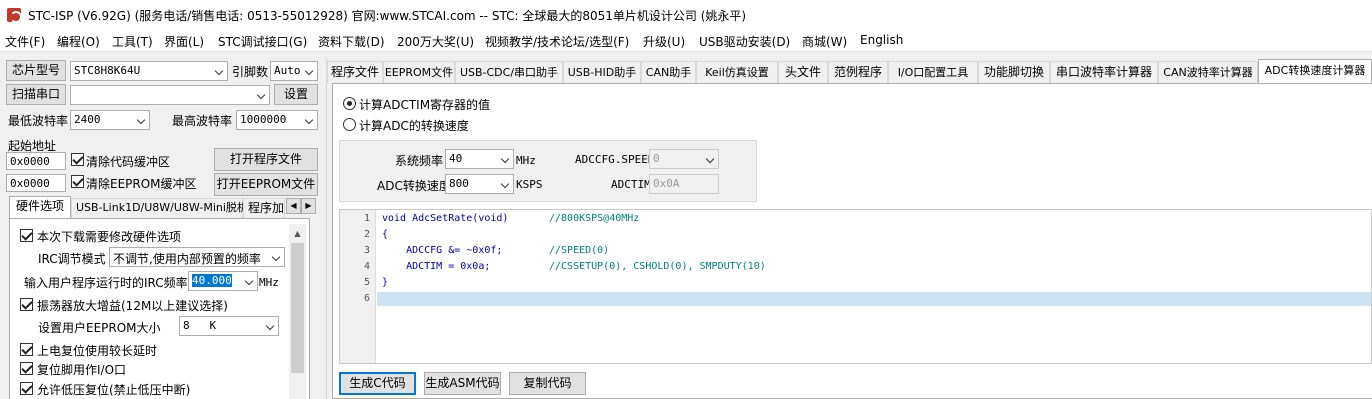  What do you see at coordinates (349, 103) in the screenshot?
I see `calc-adctim-radio` at bounding box center [349, 103].